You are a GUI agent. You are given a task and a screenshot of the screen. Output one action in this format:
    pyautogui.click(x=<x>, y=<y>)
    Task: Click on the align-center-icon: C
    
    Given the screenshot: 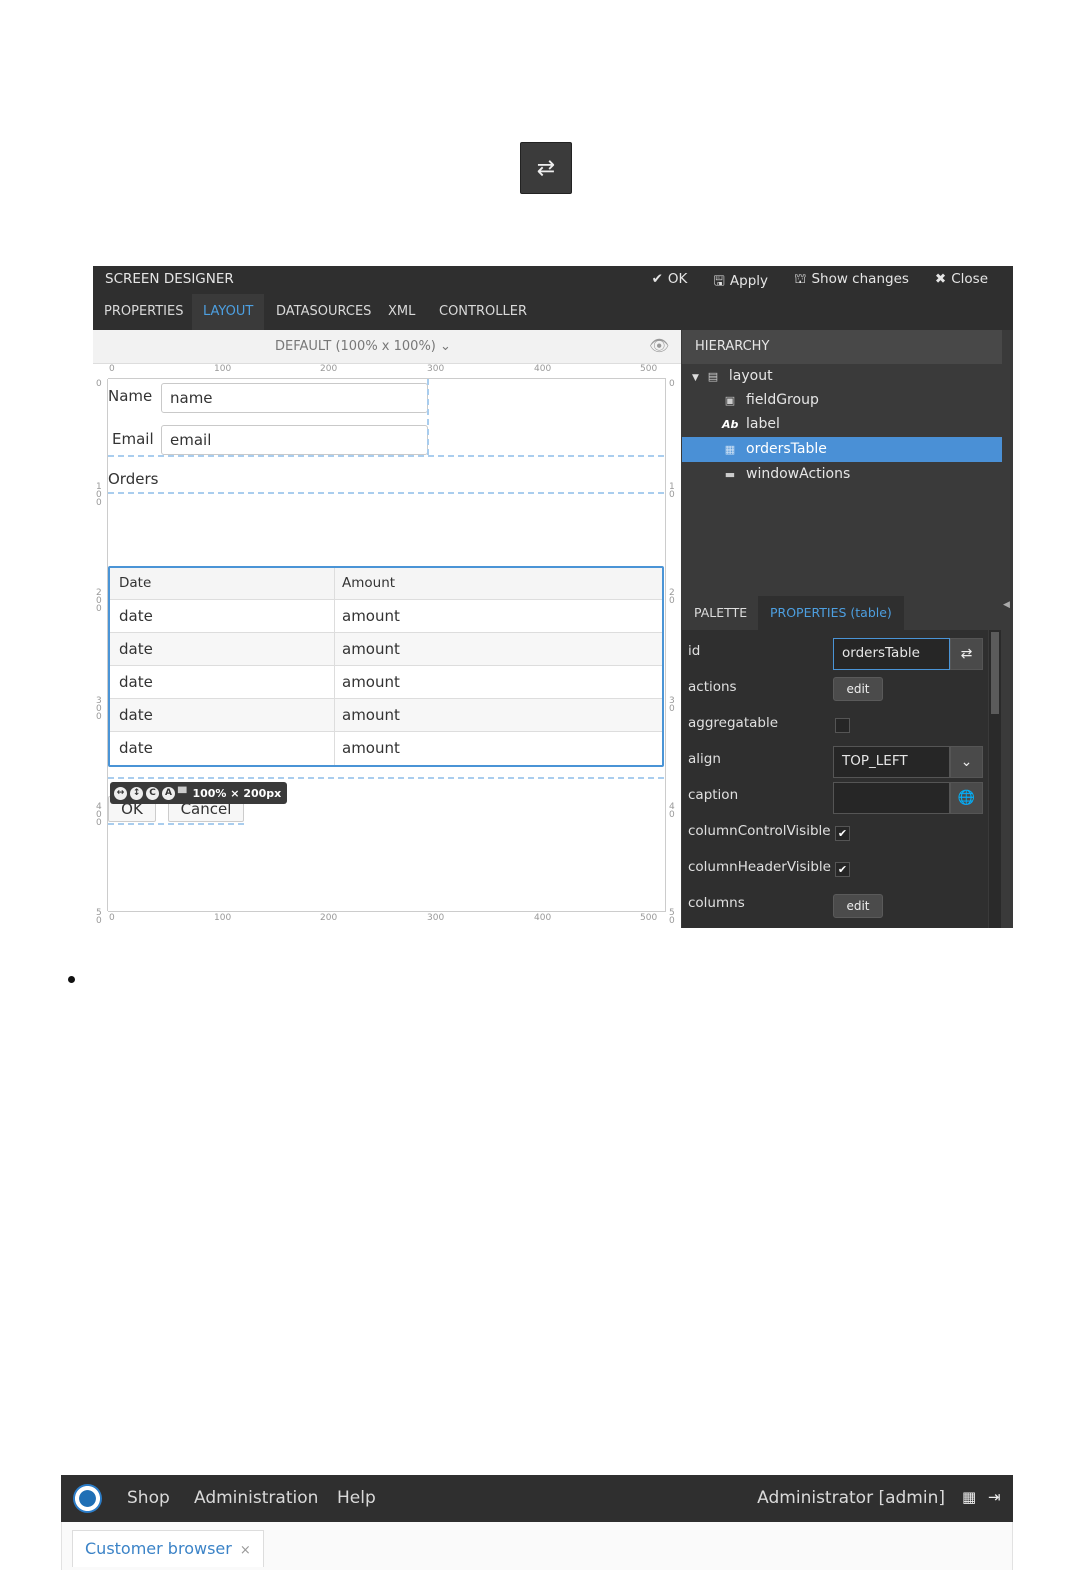 What is the action you would take?
    pyautogui.click(x=152, y=793)
    